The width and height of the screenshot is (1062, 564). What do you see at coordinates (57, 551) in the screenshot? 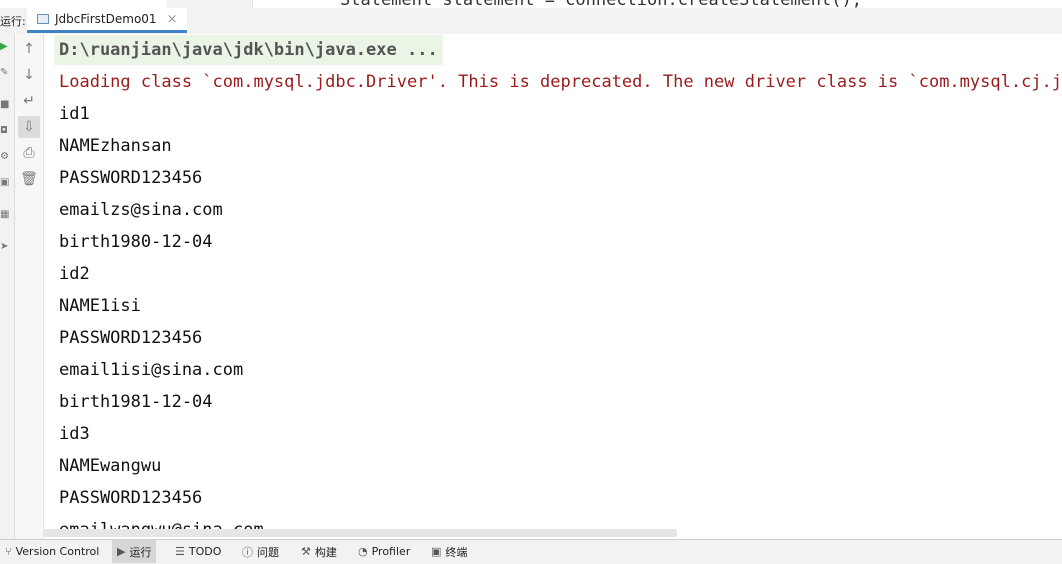
I see `version-control-label: Version Control` at bounding box center [57, 551].